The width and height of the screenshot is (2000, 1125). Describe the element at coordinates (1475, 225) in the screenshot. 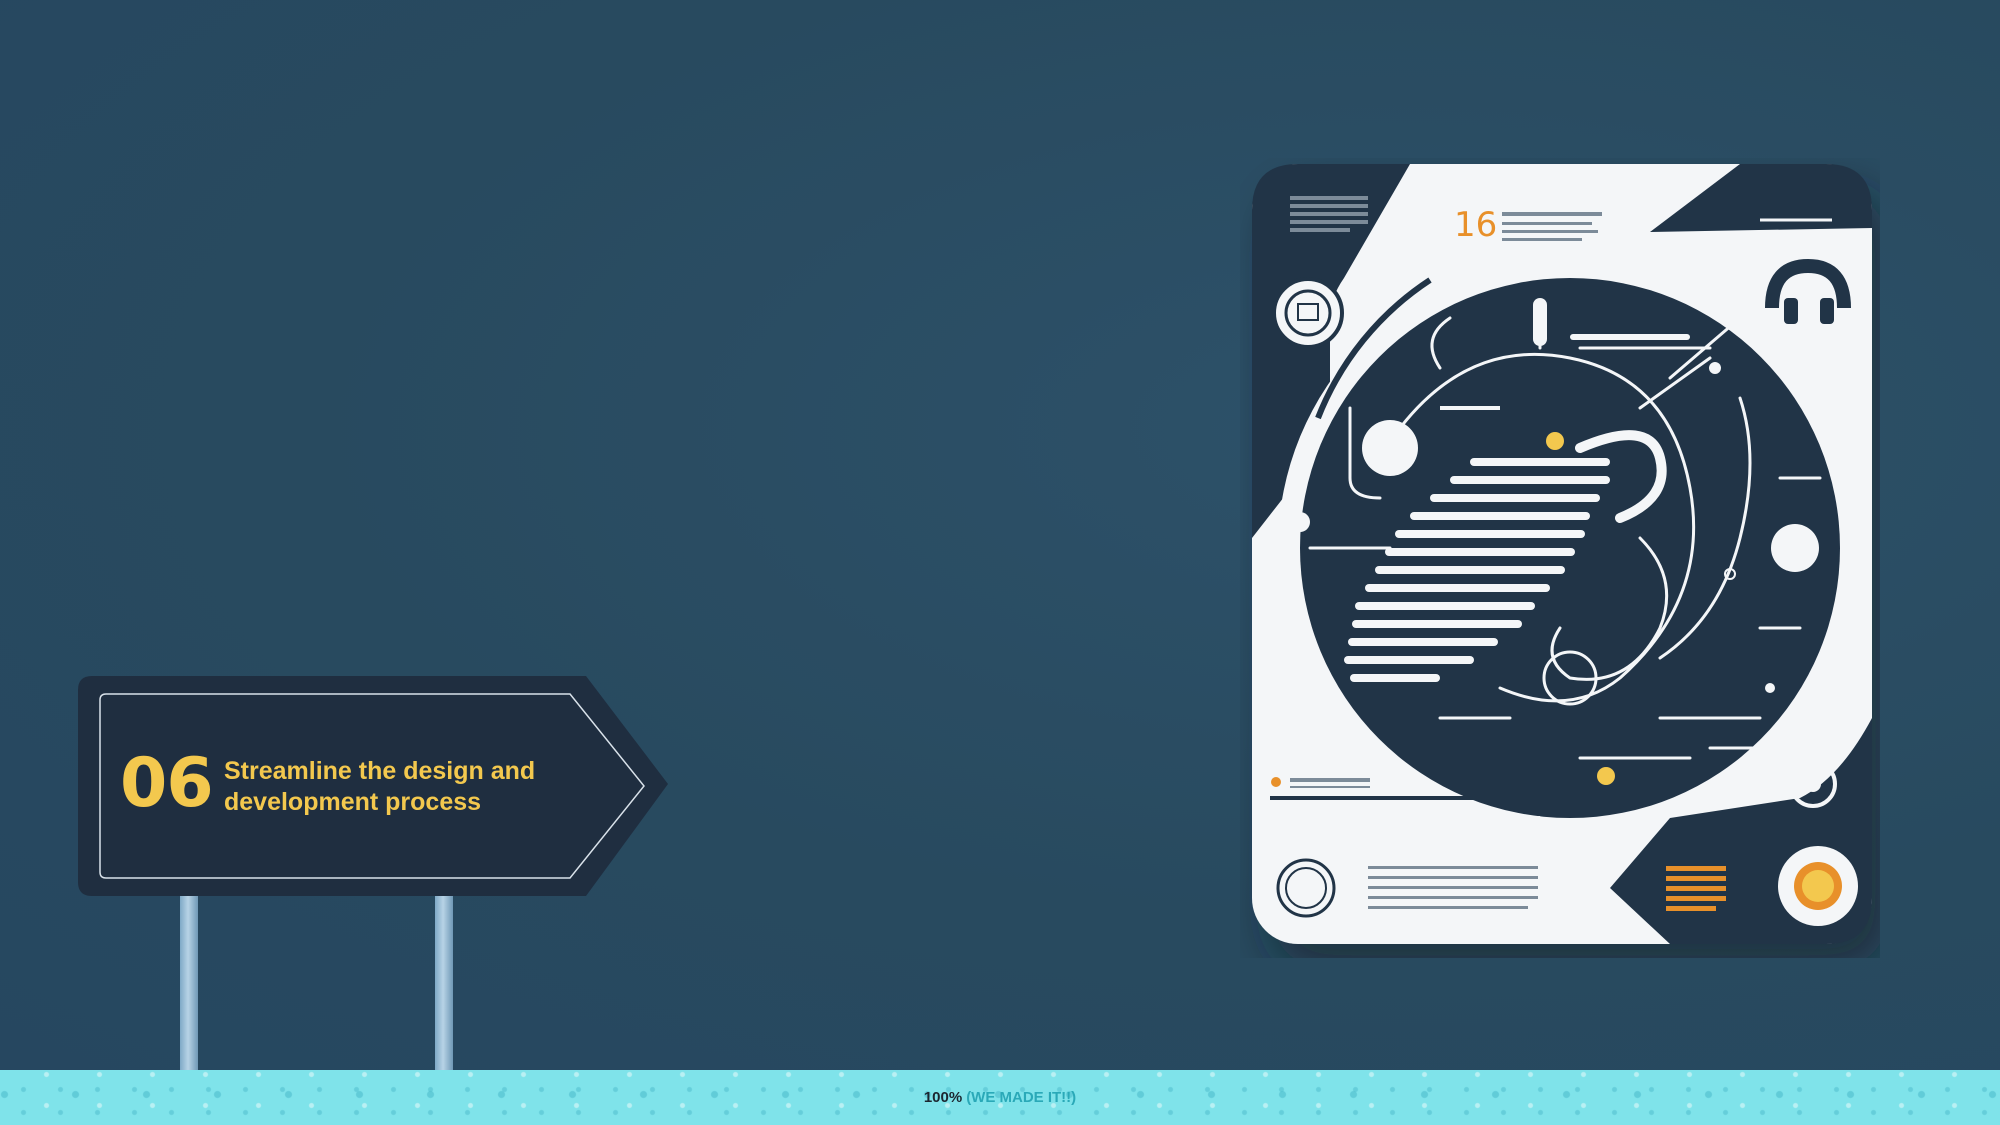

I see `card-number-badge: 16` at that location.